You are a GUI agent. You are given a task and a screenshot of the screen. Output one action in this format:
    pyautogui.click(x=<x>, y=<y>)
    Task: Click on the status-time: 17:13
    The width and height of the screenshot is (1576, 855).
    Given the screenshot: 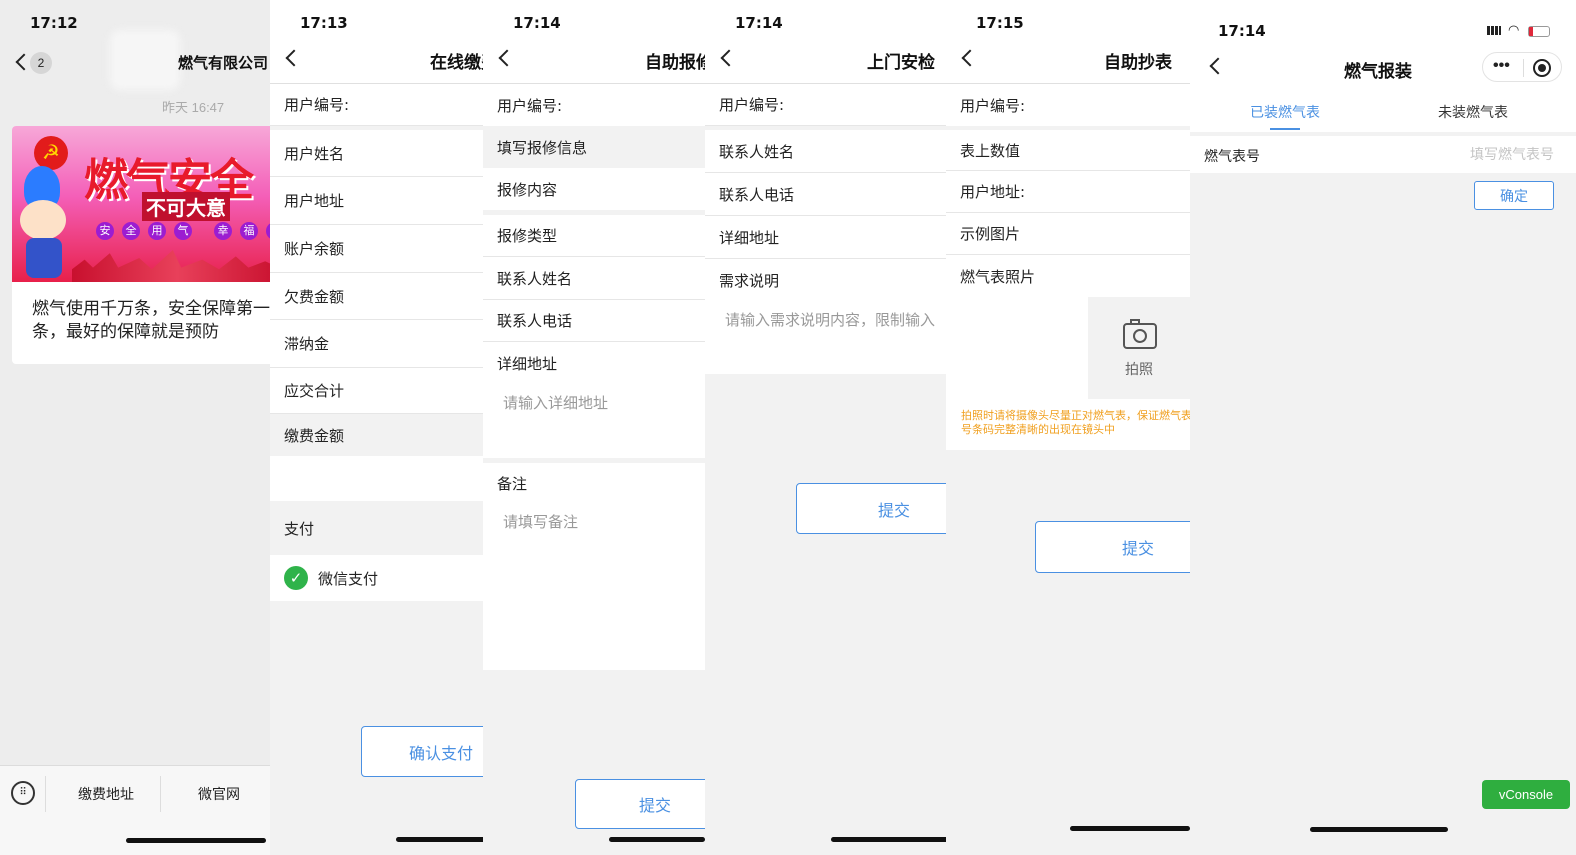 What is the action you would take?
    pyautogui.click(x=324, y=23)
    